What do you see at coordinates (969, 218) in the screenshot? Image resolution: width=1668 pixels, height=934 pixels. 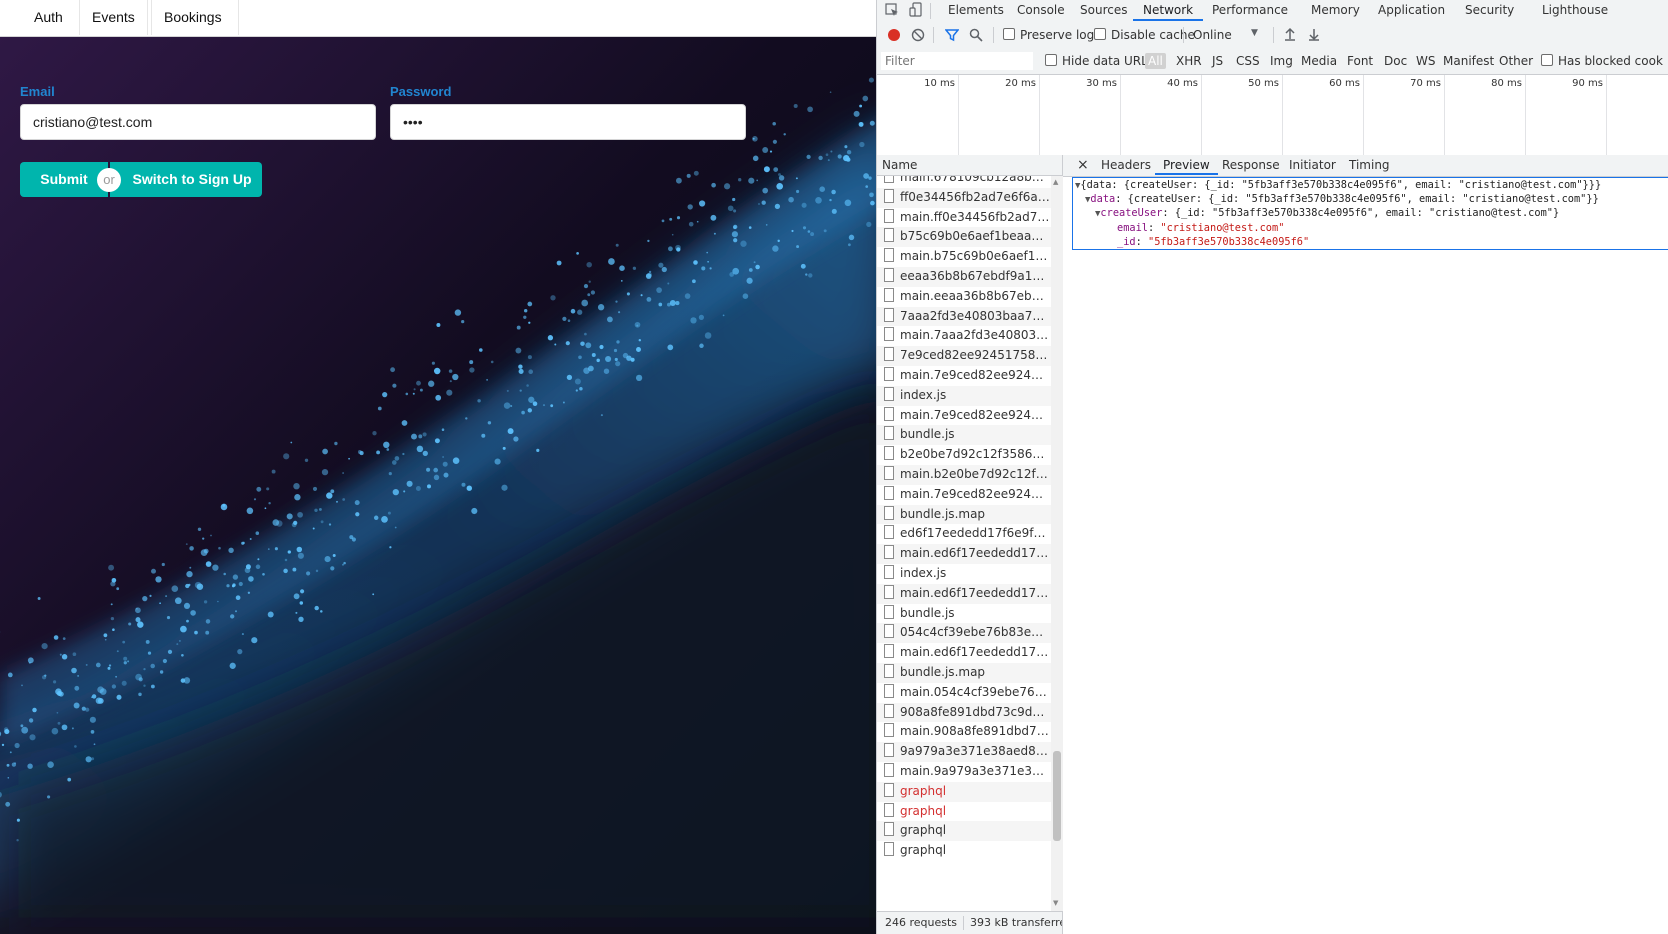 I see `request-row: main.ff0e34456fb2ad7e6f6a.hot-update.js` at bounding box center [969, 218].